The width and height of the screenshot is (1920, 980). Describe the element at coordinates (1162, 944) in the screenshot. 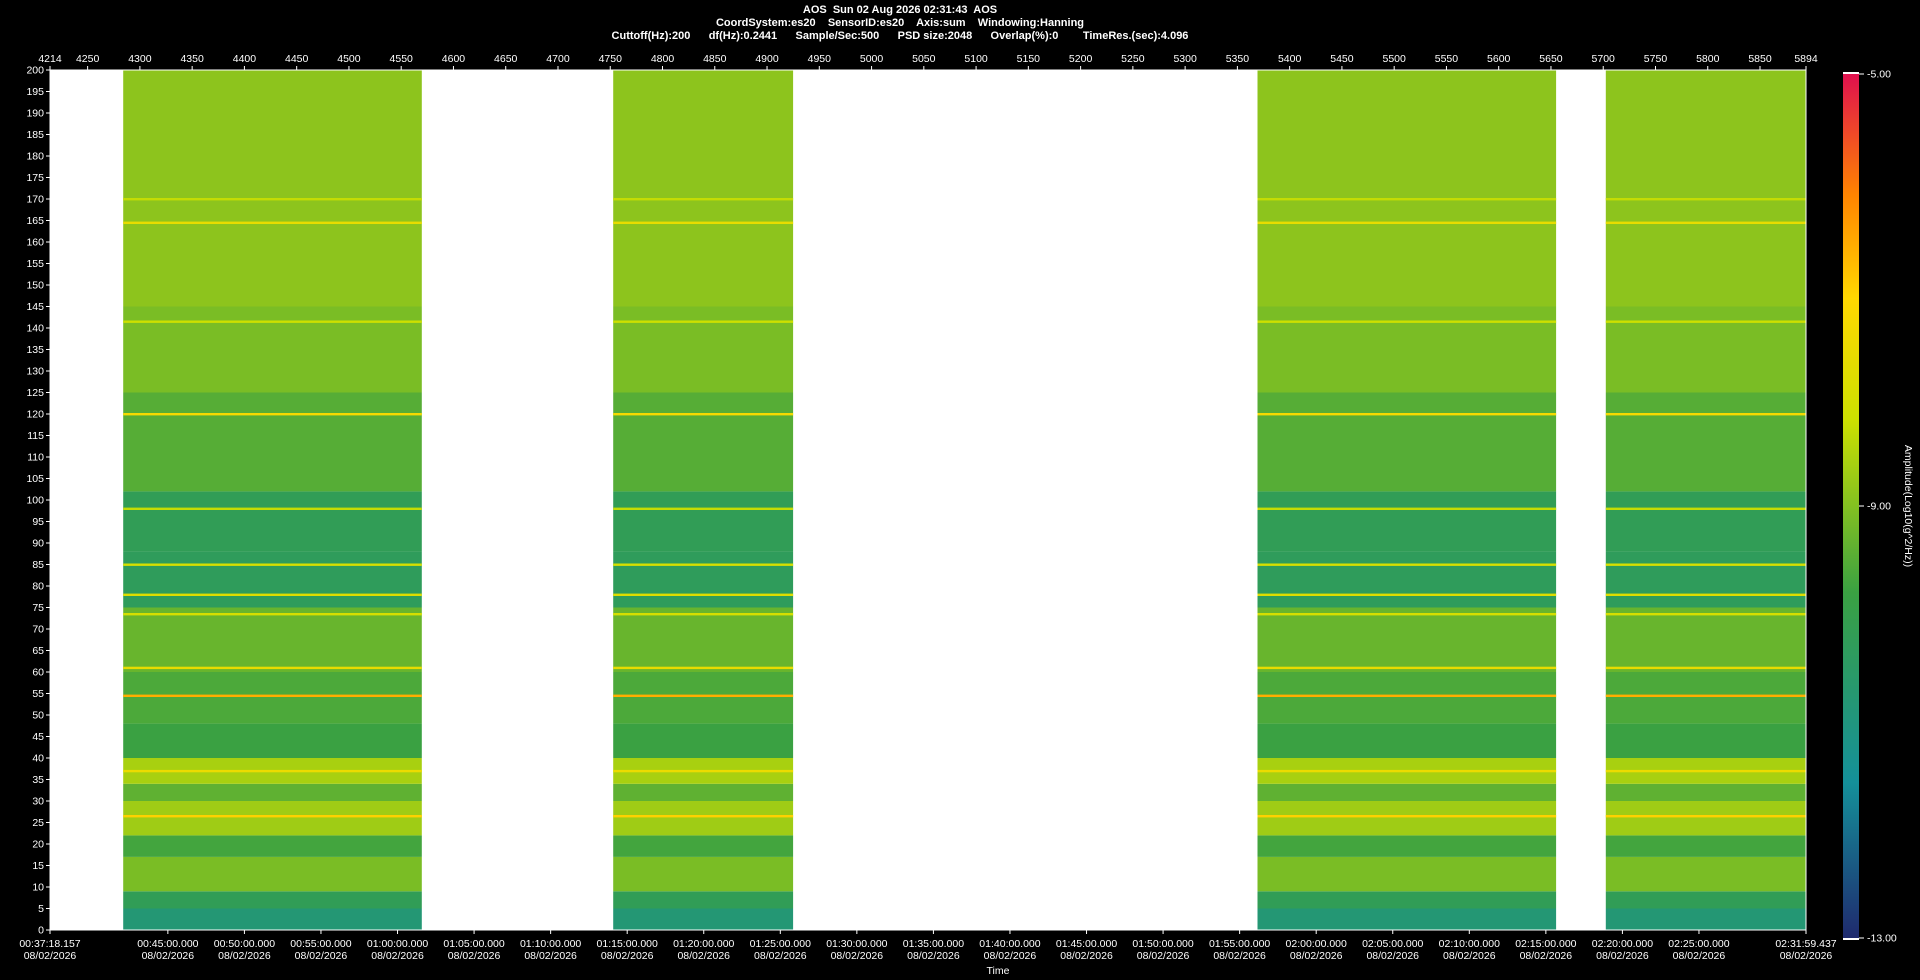

I see `x-tick-time-label: 01:50:00.000` at that location.